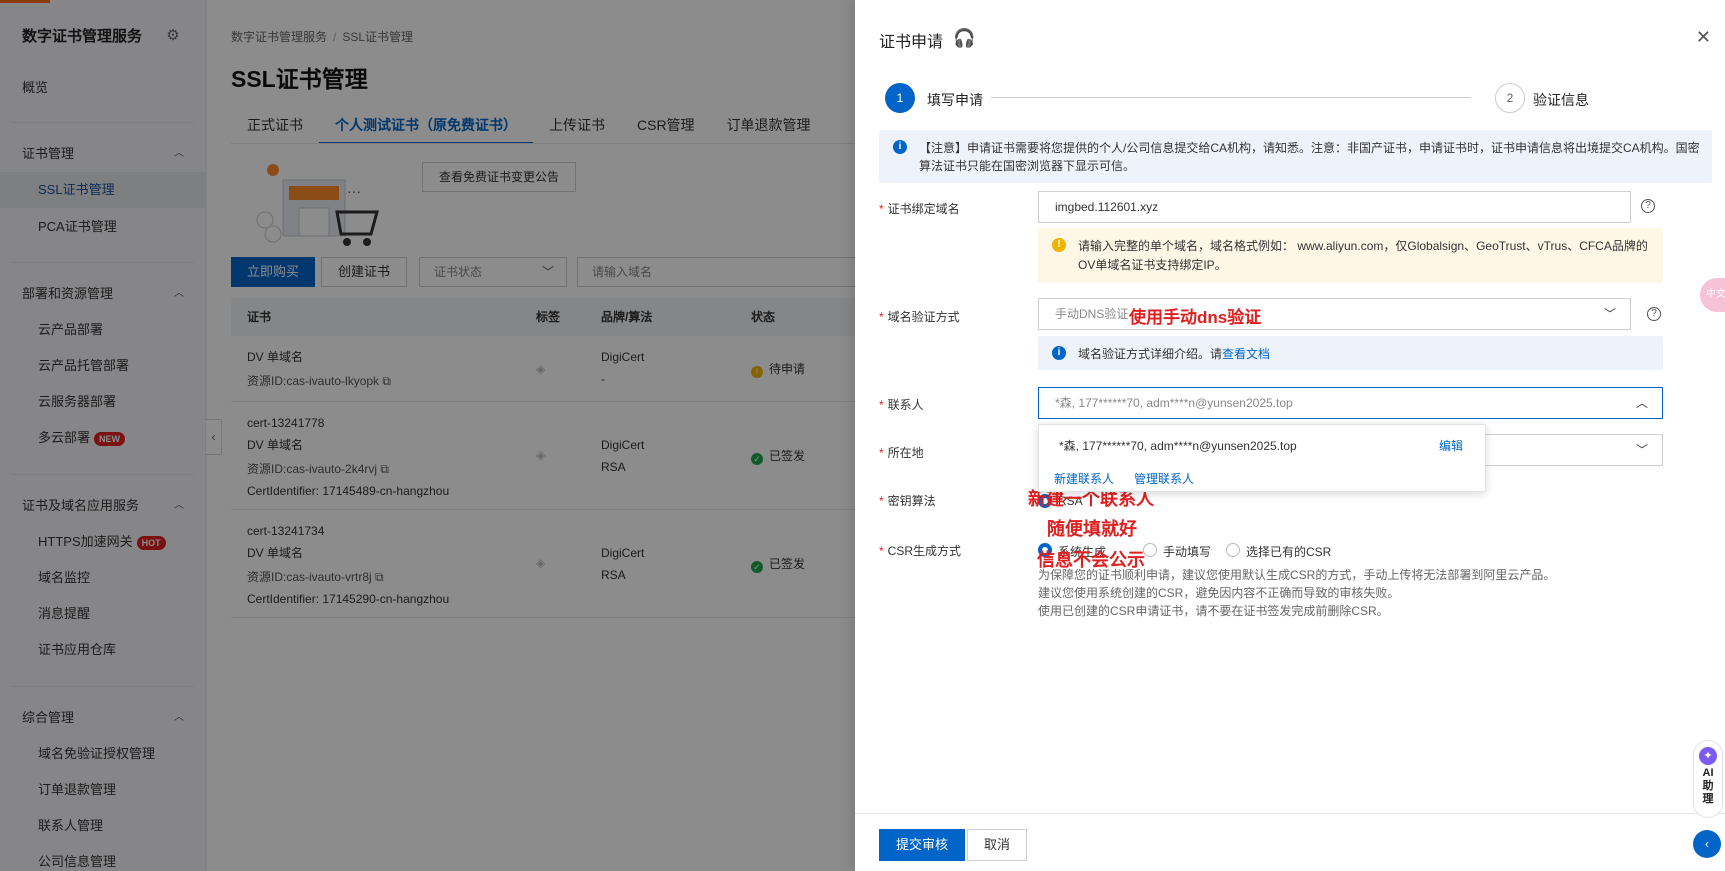 This screenshot has height=871, width=1725. Describe the element at coordinates (1178, 445) in the screenshot. I see `contact-option: *森, 177******70, adm****n@yunsen2025.top` at that location.